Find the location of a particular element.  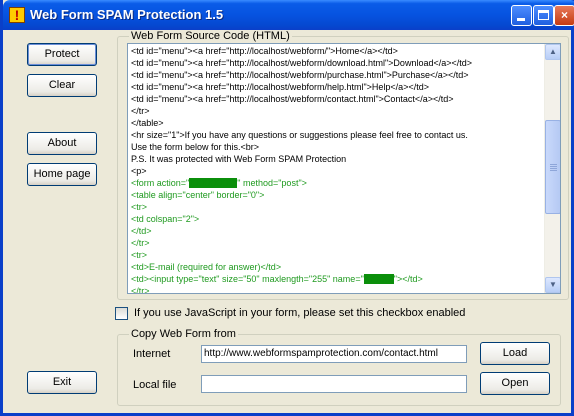

close-icon: × is located at coordinates (564, 15).